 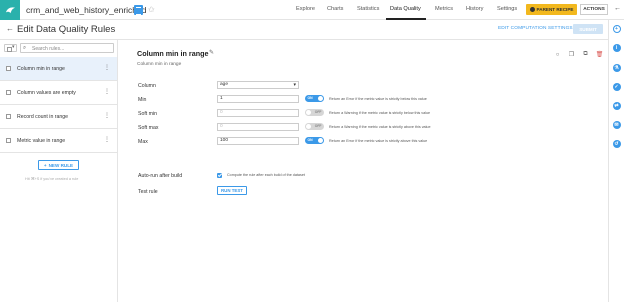 What do you see at coordinates (173, 53) in the screenshot?
I see `rule-title: Column min in range` at bounding box center [173, 53].